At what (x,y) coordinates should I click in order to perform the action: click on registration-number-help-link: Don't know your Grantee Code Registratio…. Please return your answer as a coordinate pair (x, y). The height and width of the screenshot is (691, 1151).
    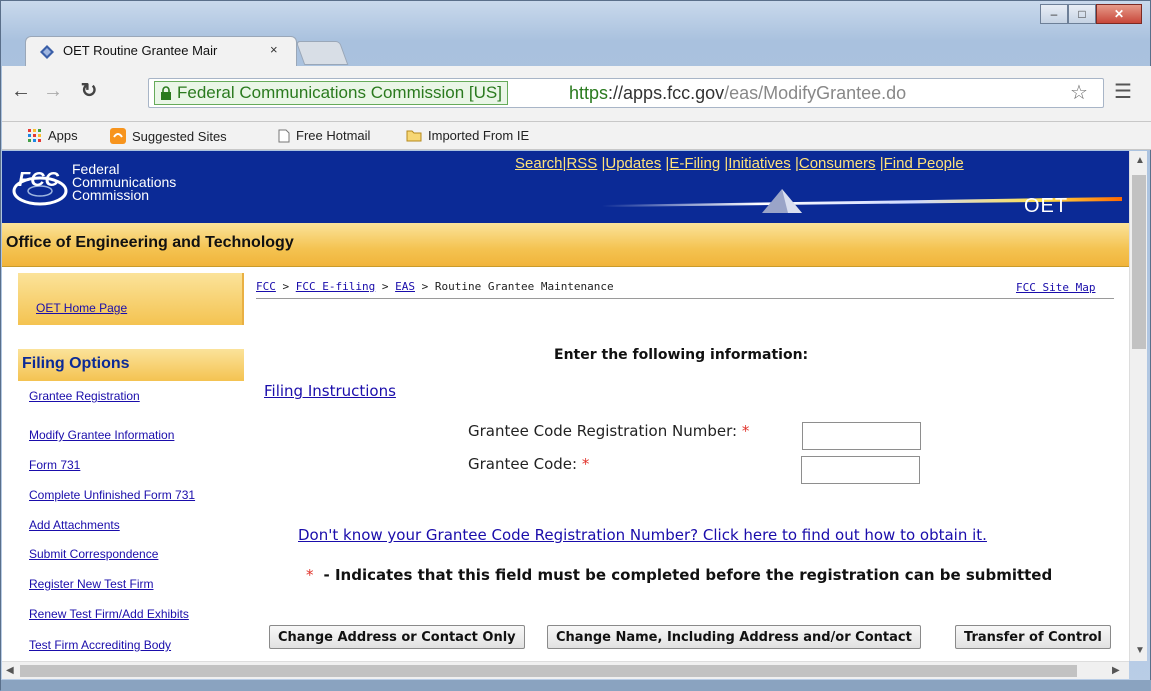
    Looking at the image, I should click on (642, 535).